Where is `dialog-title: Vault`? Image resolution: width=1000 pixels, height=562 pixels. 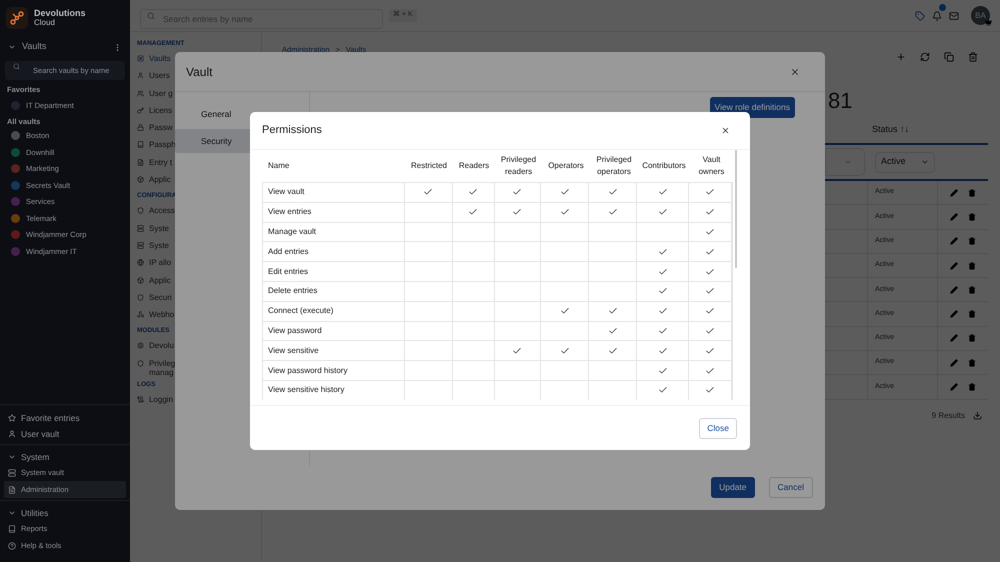 dialog-title: Vault is located at coordinates (200, 72).